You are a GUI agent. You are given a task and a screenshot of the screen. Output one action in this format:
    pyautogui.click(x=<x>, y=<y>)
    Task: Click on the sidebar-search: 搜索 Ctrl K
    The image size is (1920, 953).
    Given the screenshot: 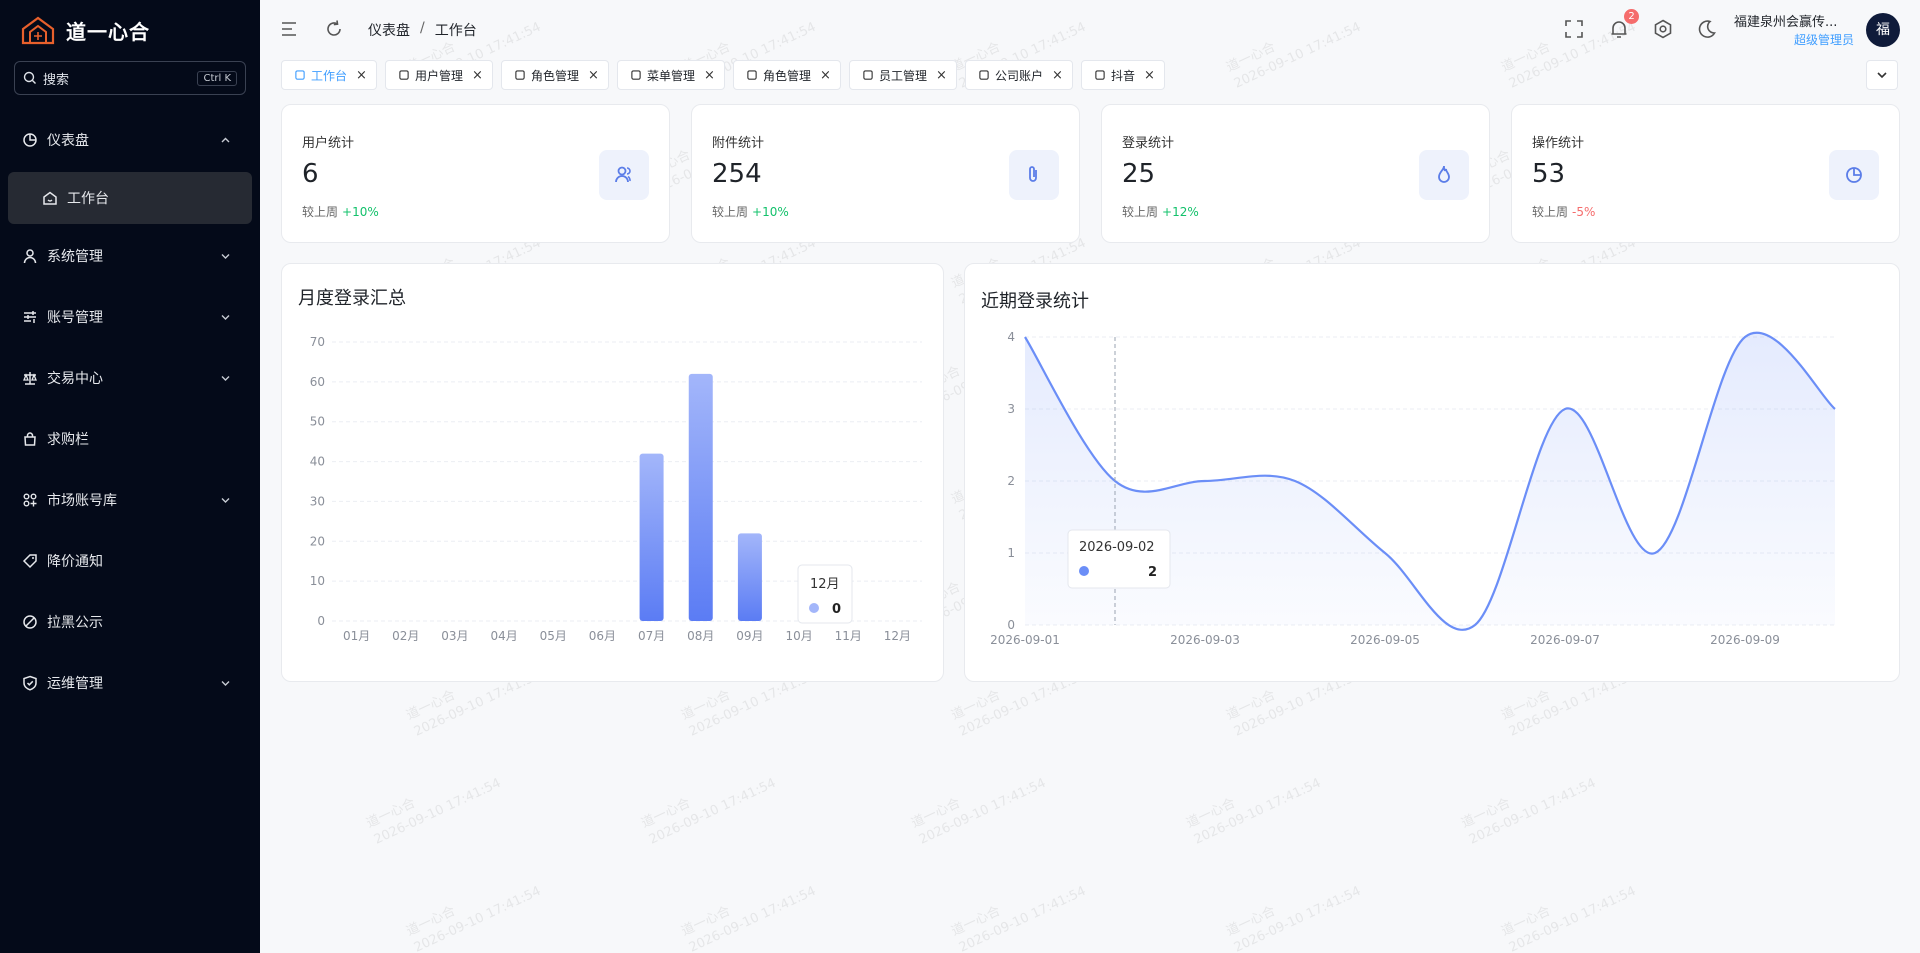 What is the action you would take?
    pyautogui.click(x=130, y=78)
    